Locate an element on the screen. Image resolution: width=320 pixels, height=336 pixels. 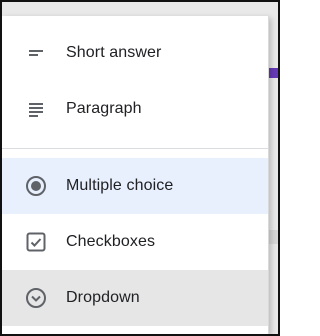
menu-item-short-answer: Short answer is located at coordinates (135, 53).